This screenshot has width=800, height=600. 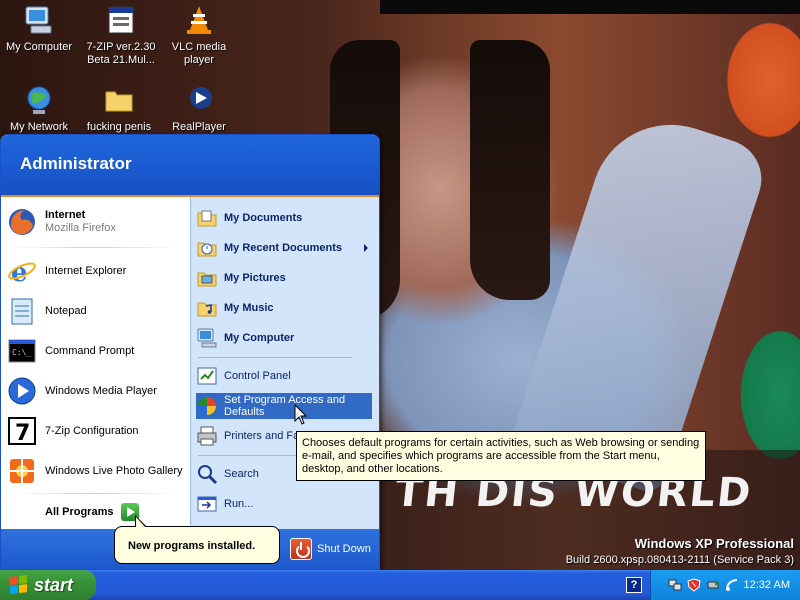 I want to click on place-my-pictures: My Pictures, so click(x=284, y=278).